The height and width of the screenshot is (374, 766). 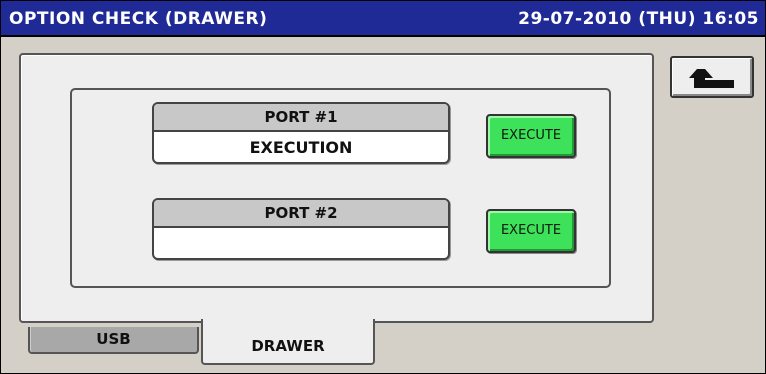 I want to click on page-title: OPTION CHECK (DRAWER), so click(x=138, y=19).